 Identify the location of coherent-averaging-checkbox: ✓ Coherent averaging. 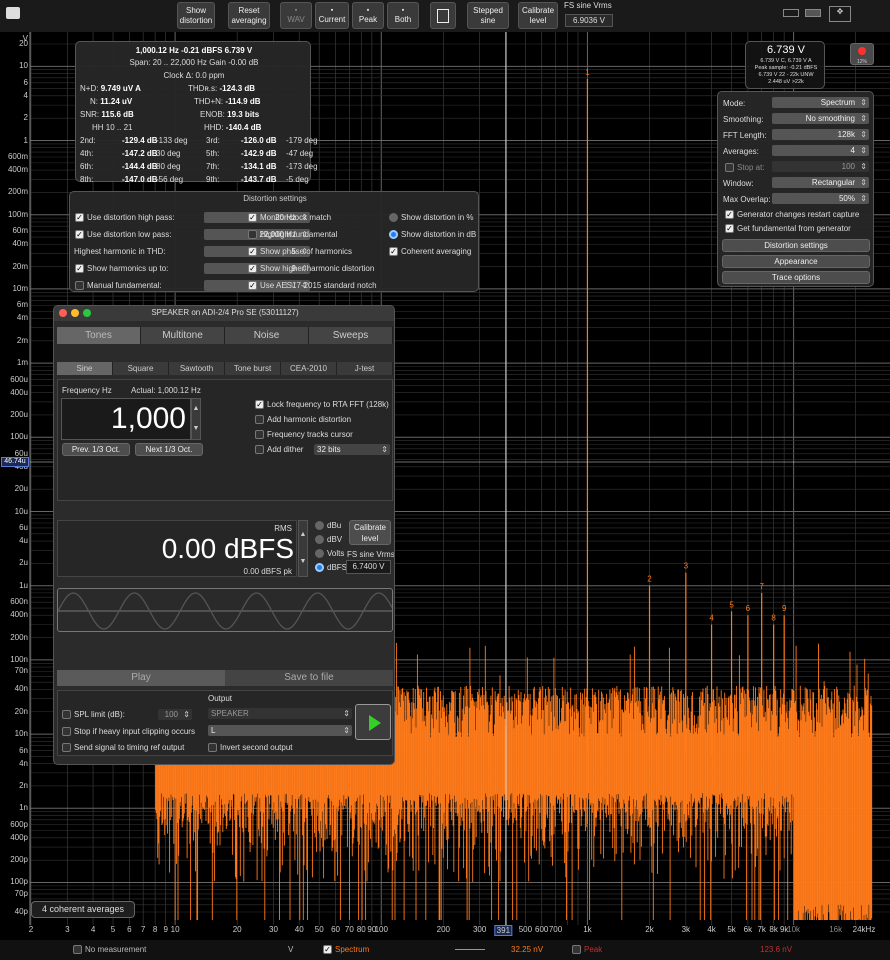
(430, 252).